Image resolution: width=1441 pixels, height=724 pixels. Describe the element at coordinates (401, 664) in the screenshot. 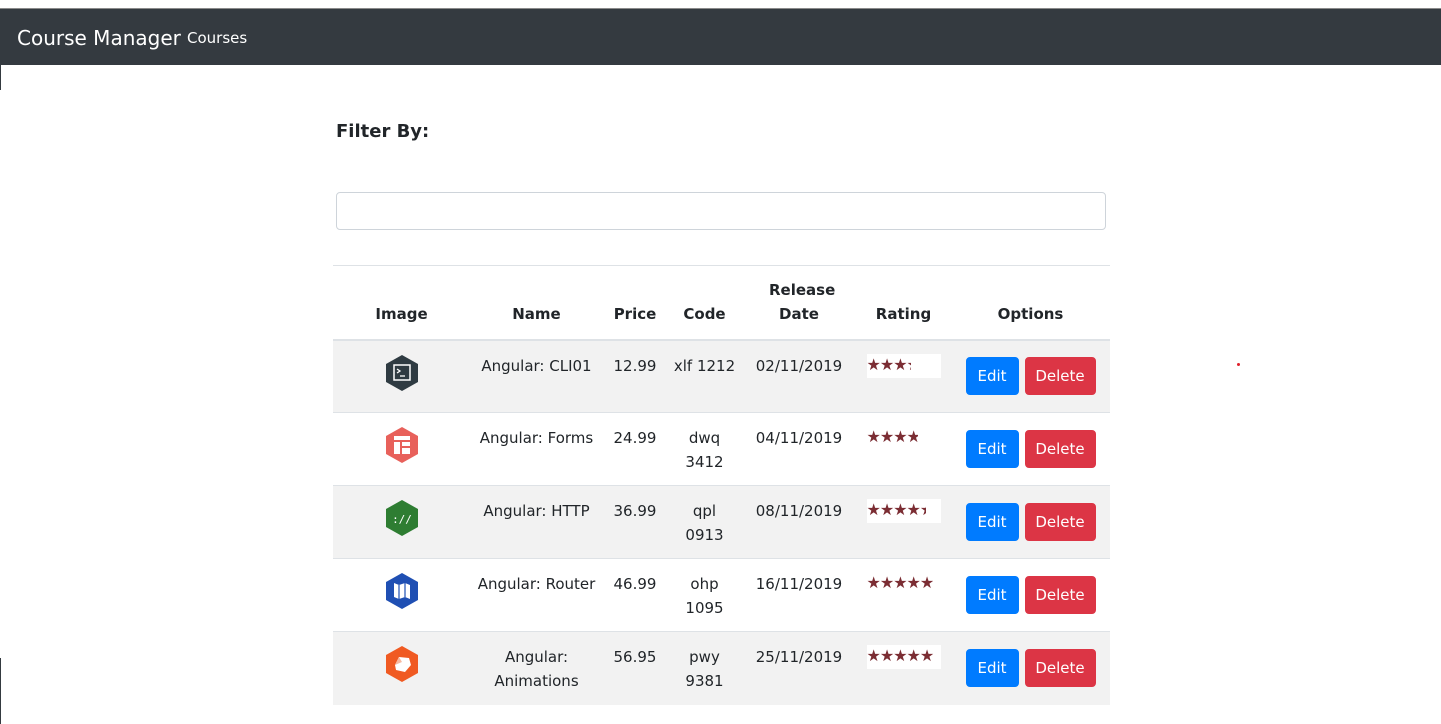

I see `angular-animations-icon` at that location.